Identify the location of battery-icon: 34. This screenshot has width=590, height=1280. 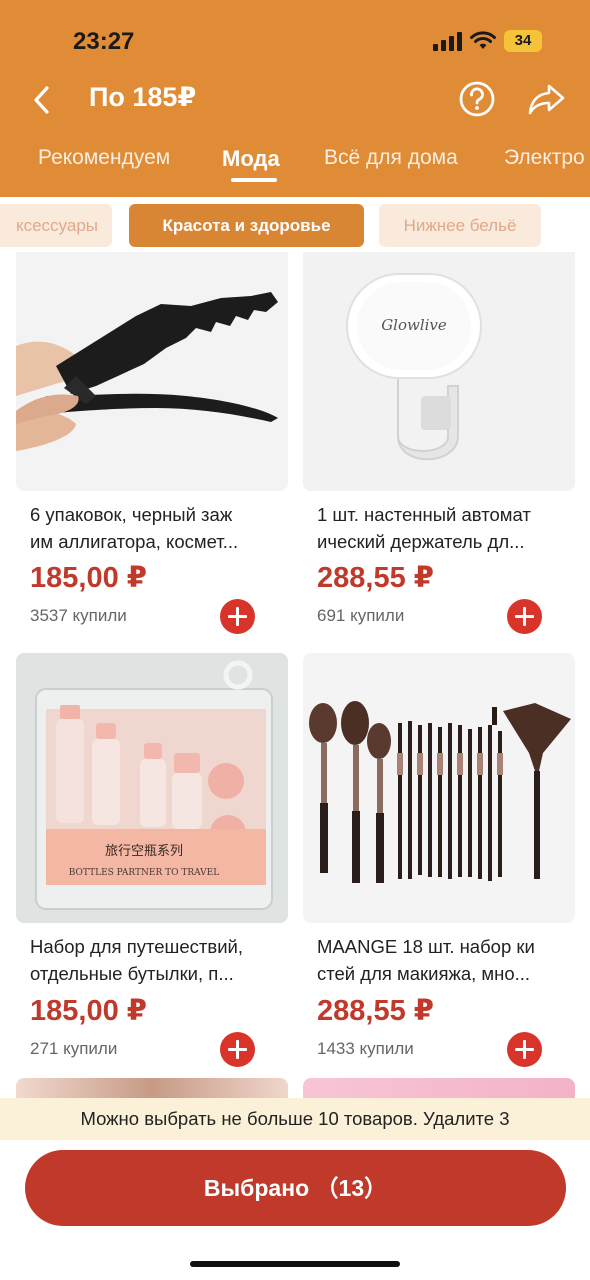
(523, 41).